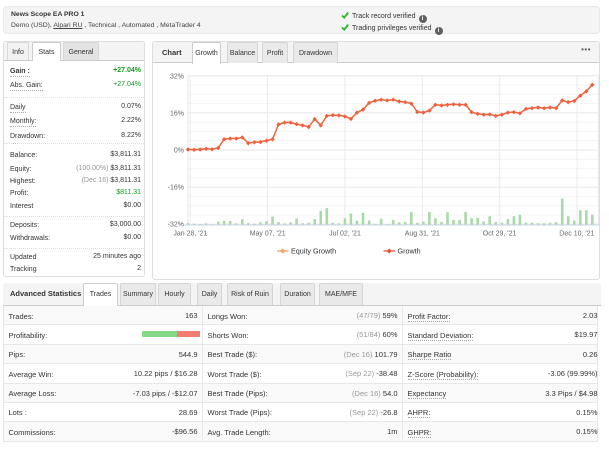 The height and width of the screenshot is (451, 609). What do you see at coordinates (409, 250) in the screenshot?
I see `svg-text: Growth` at bounding box center [409, 250].